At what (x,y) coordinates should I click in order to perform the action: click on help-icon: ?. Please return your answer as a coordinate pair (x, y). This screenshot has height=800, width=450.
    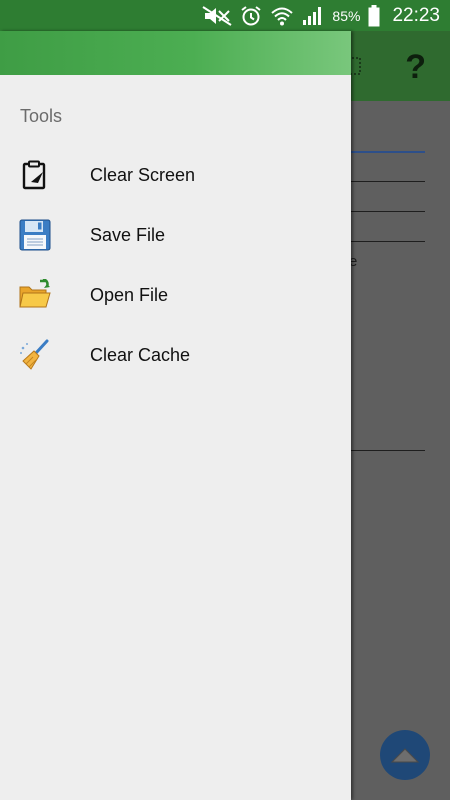
    Looking at the image, I should click on (415, 67).